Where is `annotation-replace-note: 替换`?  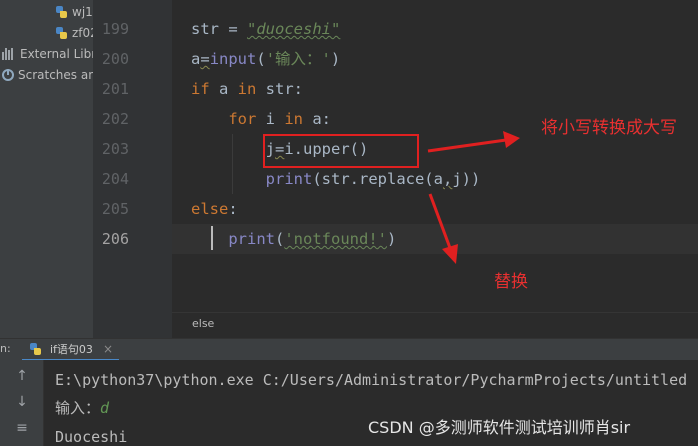 annotation-replace-note: 替换 is located at coordinates (511, 282).